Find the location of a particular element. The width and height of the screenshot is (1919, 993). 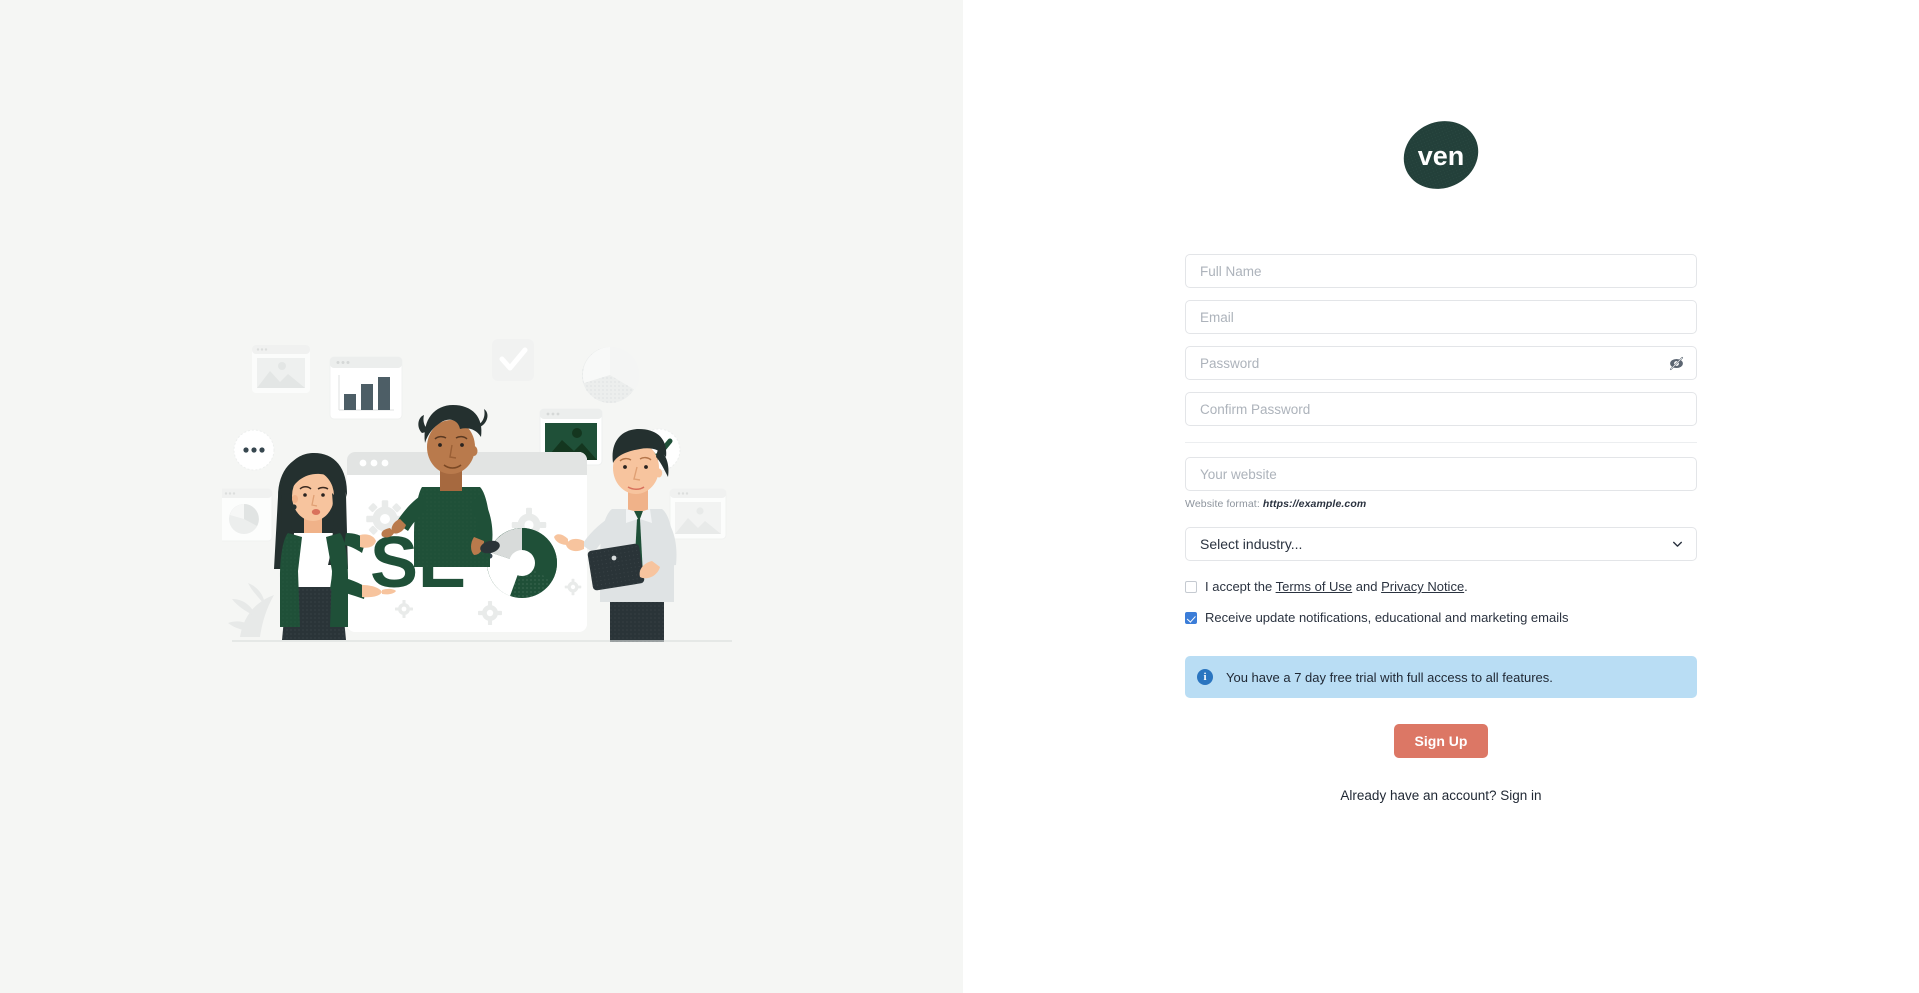

submit-row: Sign Up is located at coordinates (1441, 741).